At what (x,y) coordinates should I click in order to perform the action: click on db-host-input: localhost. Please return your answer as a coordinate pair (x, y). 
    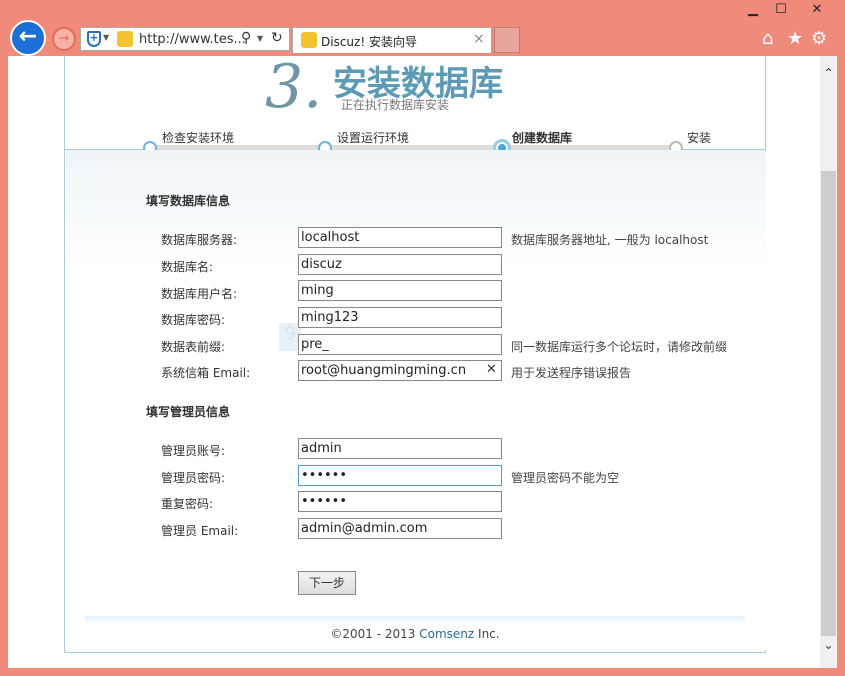
    Looking at the image, I should click on (400, 237).